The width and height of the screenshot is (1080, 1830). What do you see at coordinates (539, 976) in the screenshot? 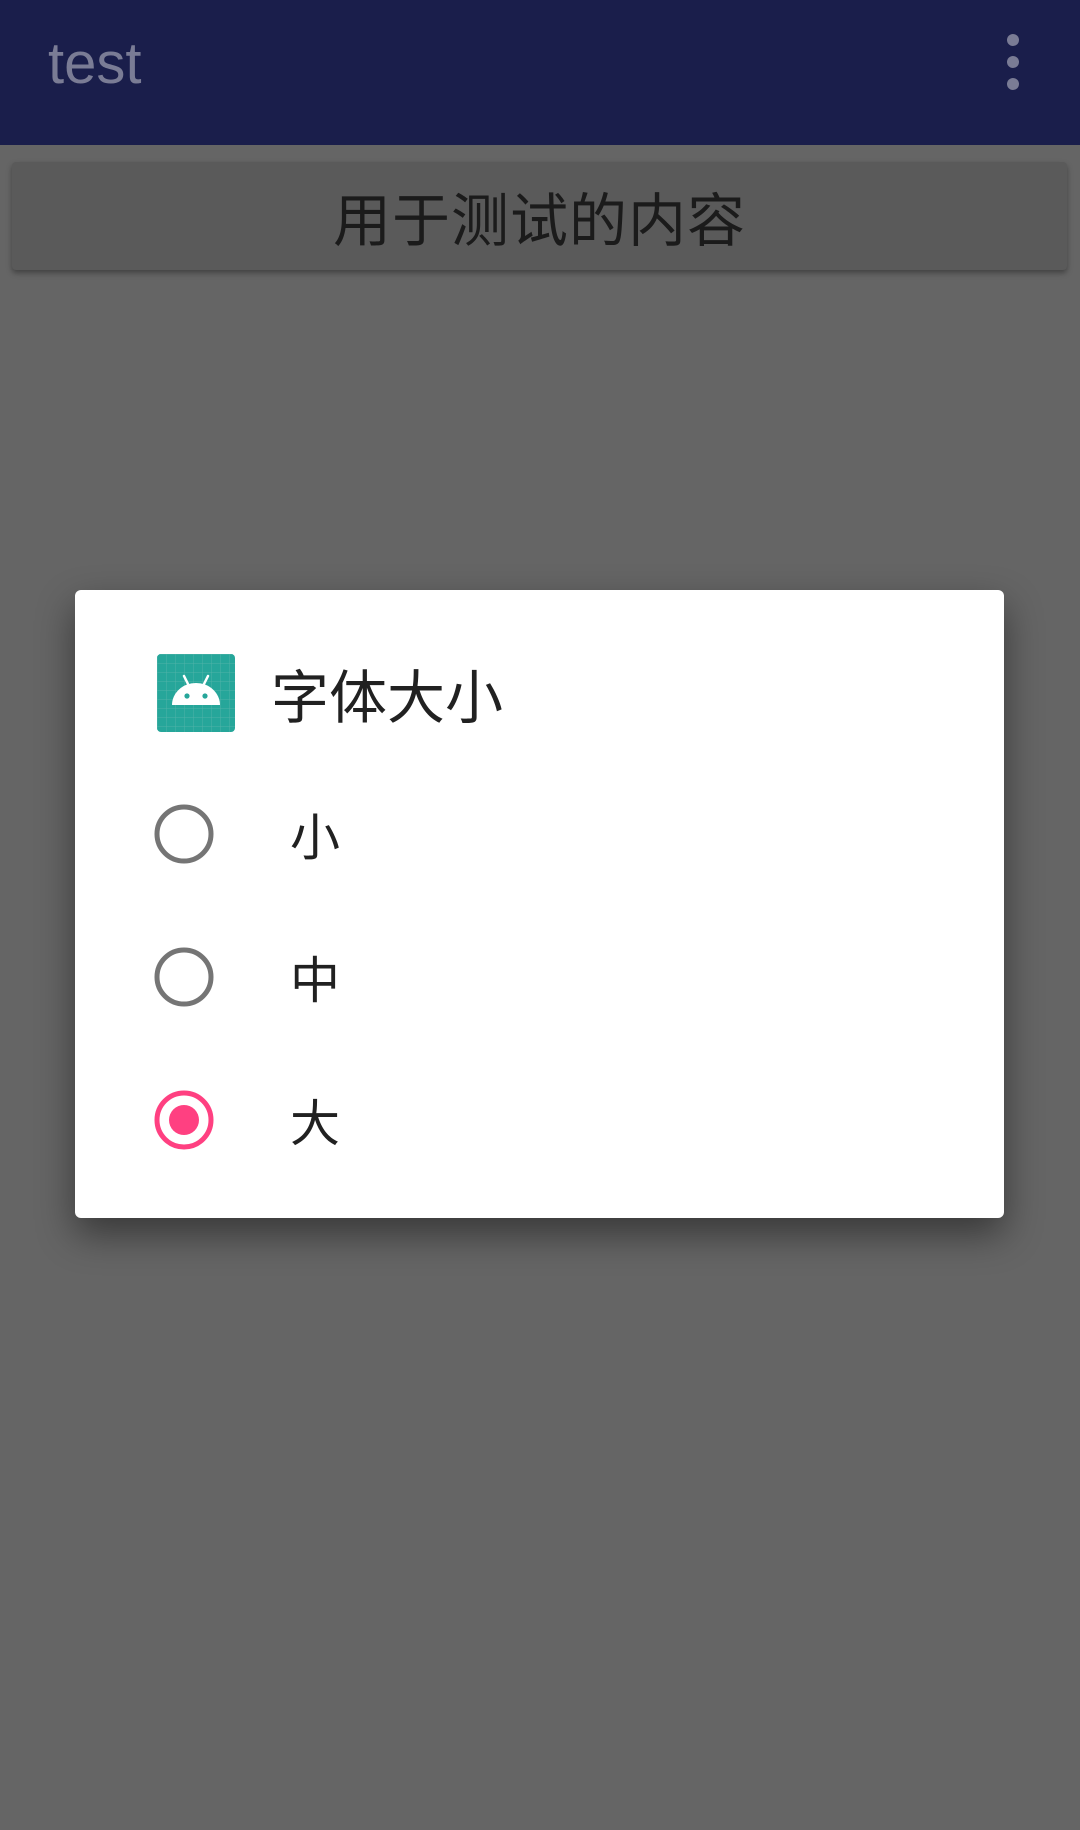
I see `option-medium: 中` at bounding box center [539, 976].